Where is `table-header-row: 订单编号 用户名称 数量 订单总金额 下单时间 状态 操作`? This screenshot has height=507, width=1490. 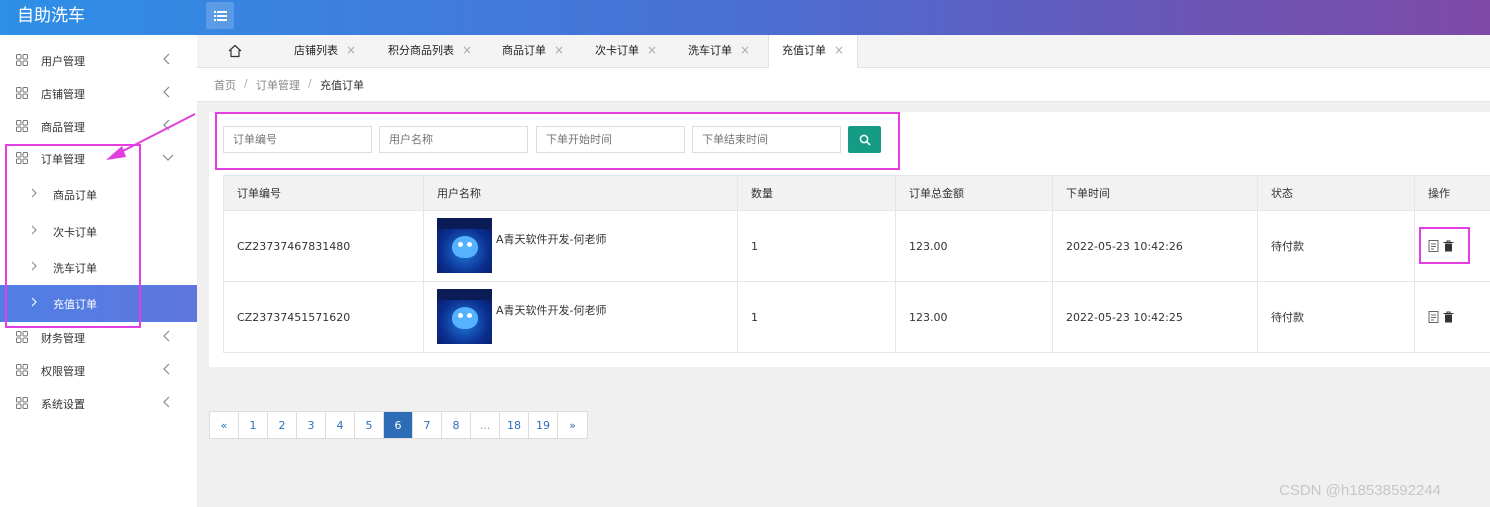
table-header-row: 订单编号 用户名称 数量 订单总金额 下单时间 状态 操作 is located at coordinates (856, 193).